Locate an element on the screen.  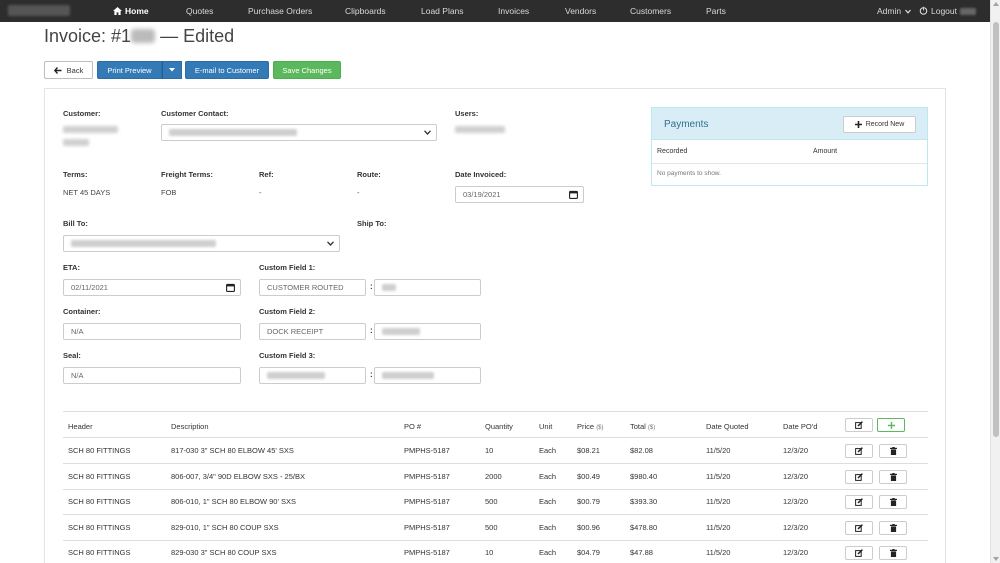
email-customer-button: E-mail to Customer is located at coordinates (227, 70).